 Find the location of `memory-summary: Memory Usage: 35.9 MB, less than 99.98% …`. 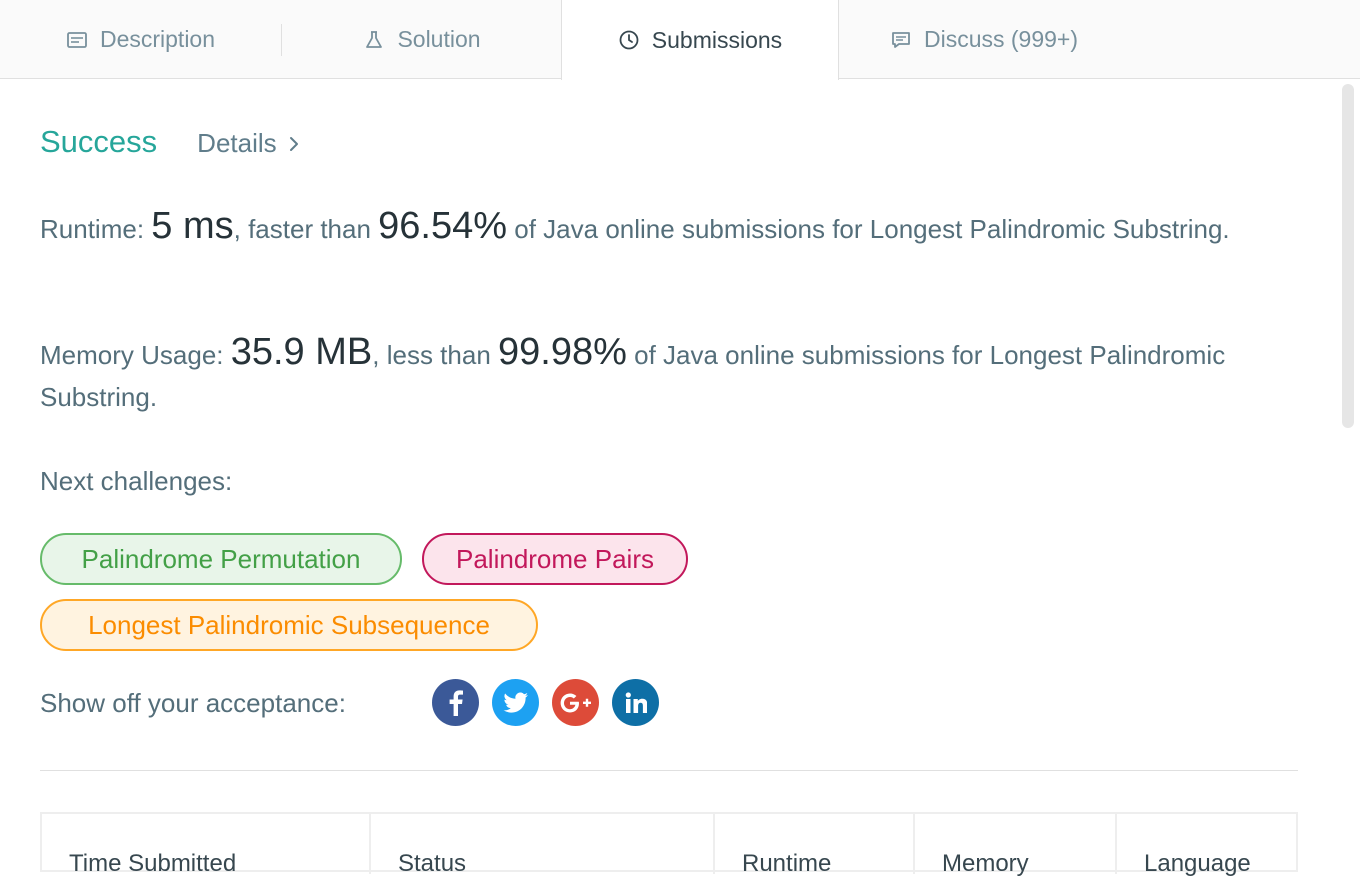

memory-summary: Memory Usage: 35.9 MB, less than 99.98% … is located at coordinates (640, 374).